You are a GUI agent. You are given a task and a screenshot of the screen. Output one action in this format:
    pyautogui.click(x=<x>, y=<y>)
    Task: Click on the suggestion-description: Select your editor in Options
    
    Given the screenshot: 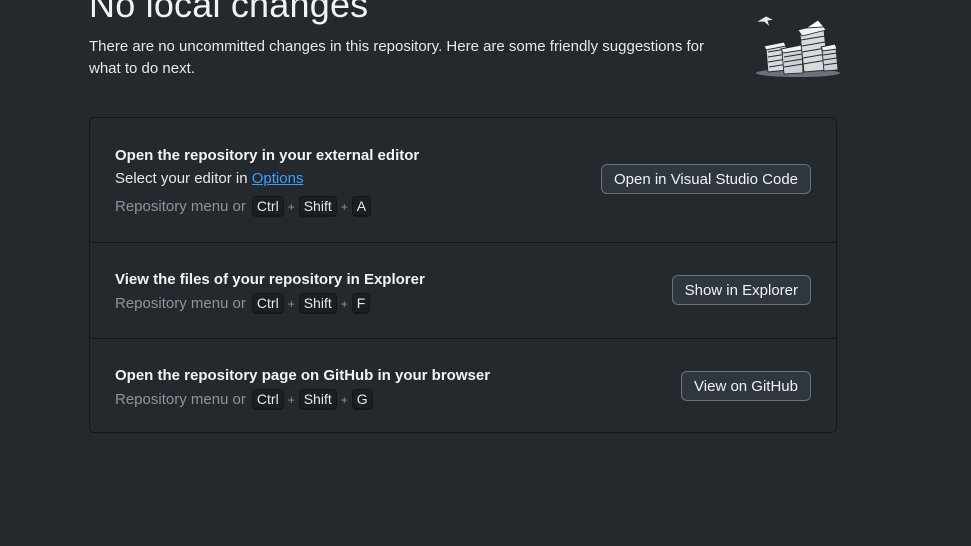 What is the action you would take?
    pyautogui.click(x=209, y=178)
    